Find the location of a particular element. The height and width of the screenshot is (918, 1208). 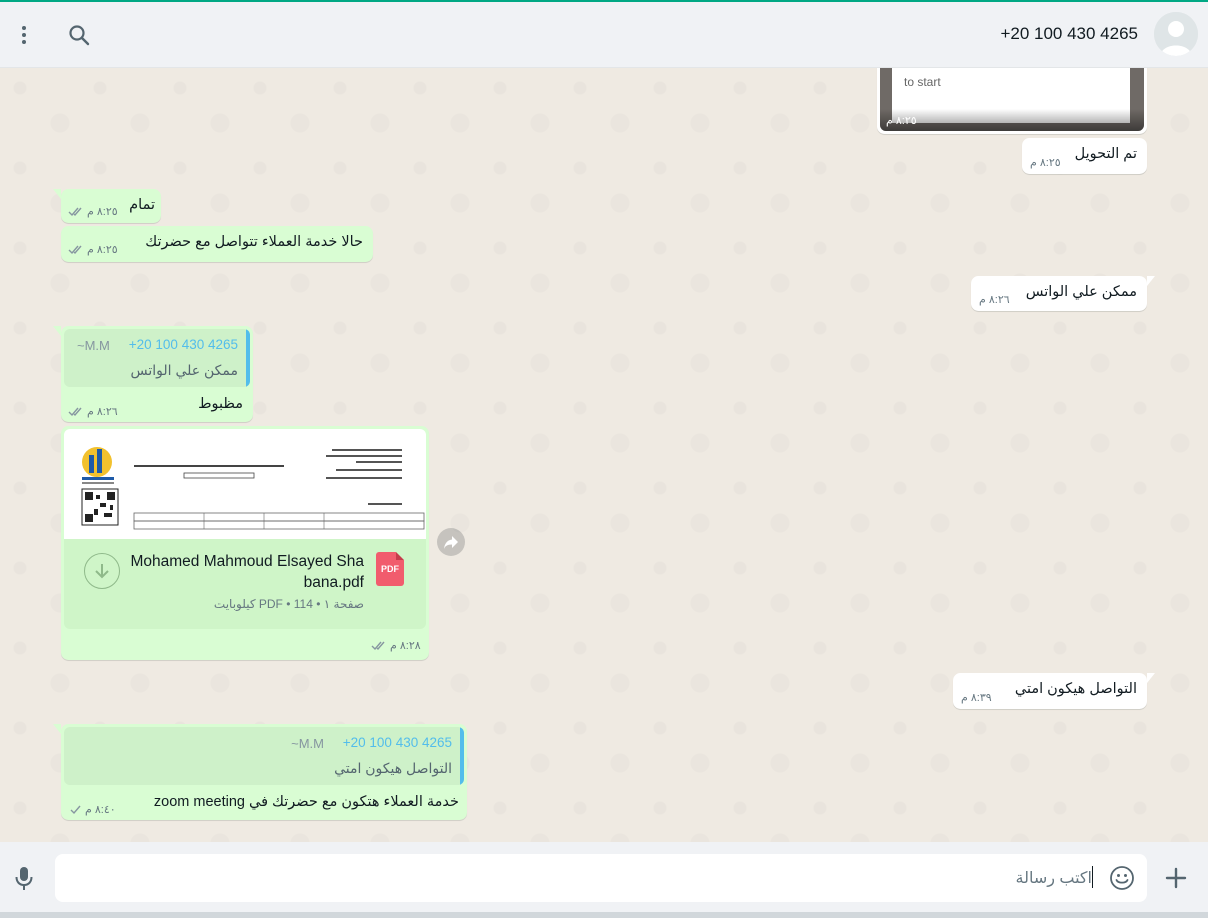

microphone-icon is located at coordinates (24, 878).